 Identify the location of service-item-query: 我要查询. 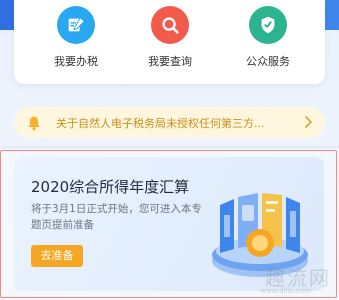
(170, 37).